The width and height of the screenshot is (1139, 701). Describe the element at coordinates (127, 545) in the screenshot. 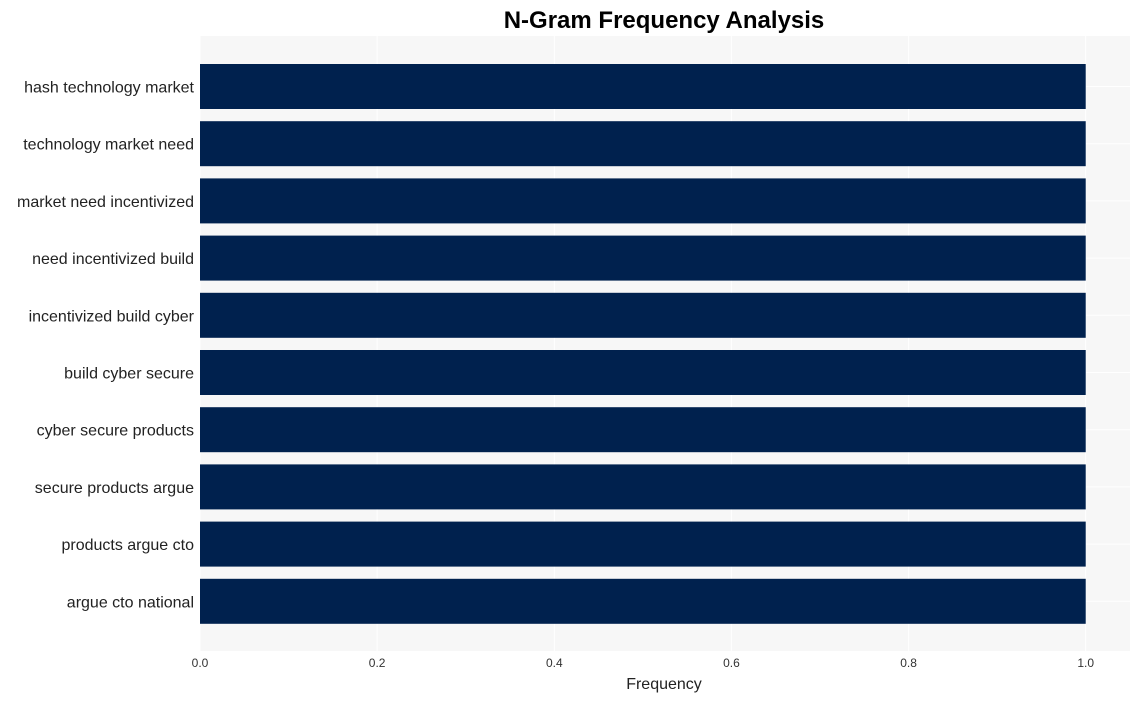

I see `y-tick-label: products argue cto` at that location.